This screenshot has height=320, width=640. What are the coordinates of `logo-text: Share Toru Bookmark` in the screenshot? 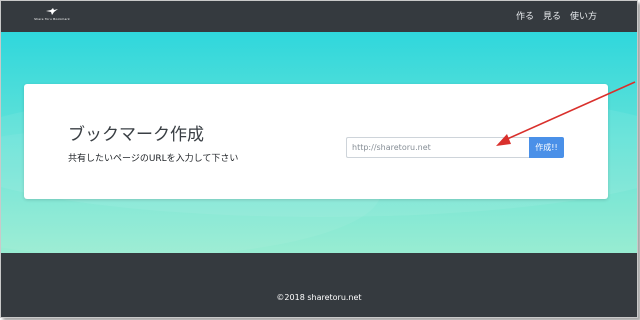 It's located at (52, 19).